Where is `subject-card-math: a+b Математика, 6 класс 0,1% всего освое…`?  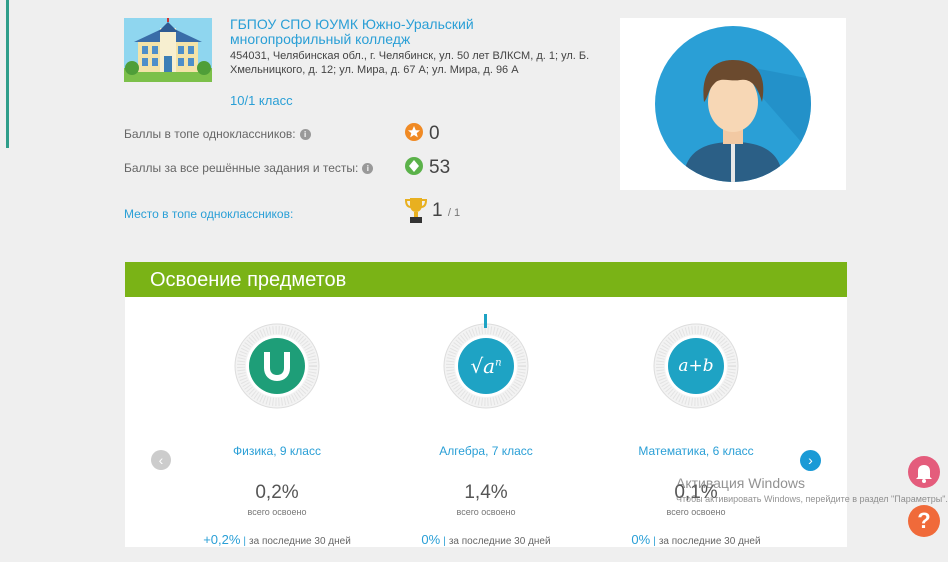 subject-card-math: a+b Математика, 6 класс 0,1% всего освое… is located at coordinates (696, 442).